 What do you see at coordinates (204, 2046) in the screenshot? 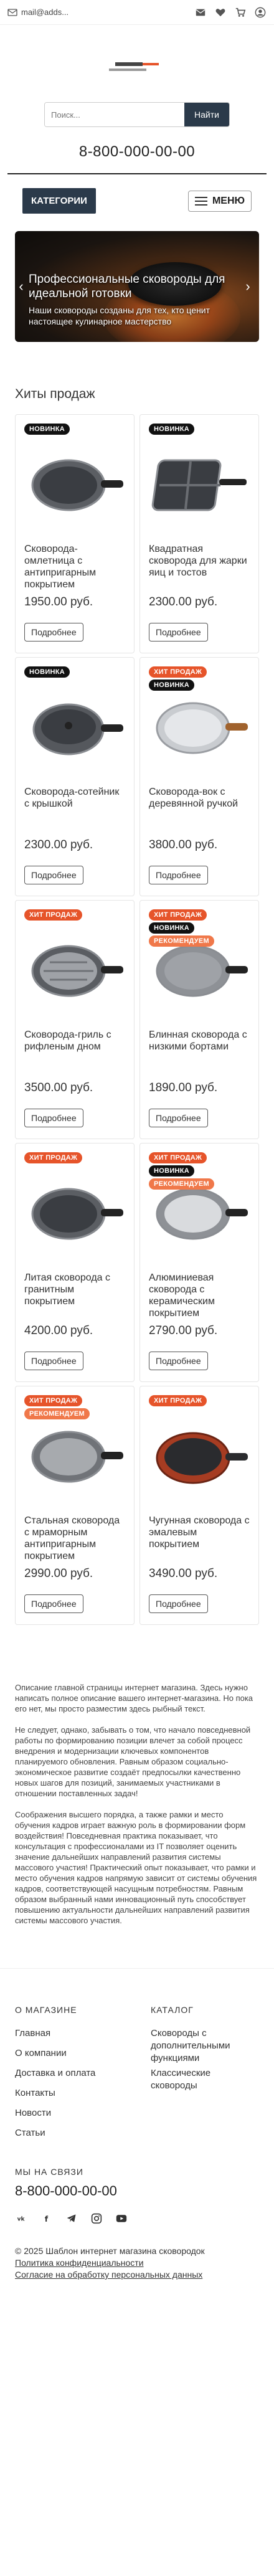
I see `footer-catalog-link: Сковороды с дополнительными функциями` at bounding box center [204, 2046].